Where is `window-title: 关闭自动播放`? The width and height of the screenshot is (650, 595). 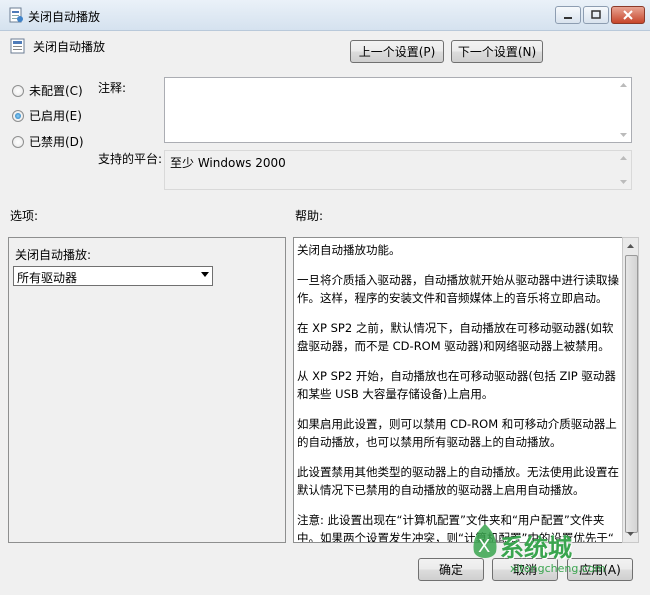 window-title: 关闭自动播放 is located at coordinates (64, 17).